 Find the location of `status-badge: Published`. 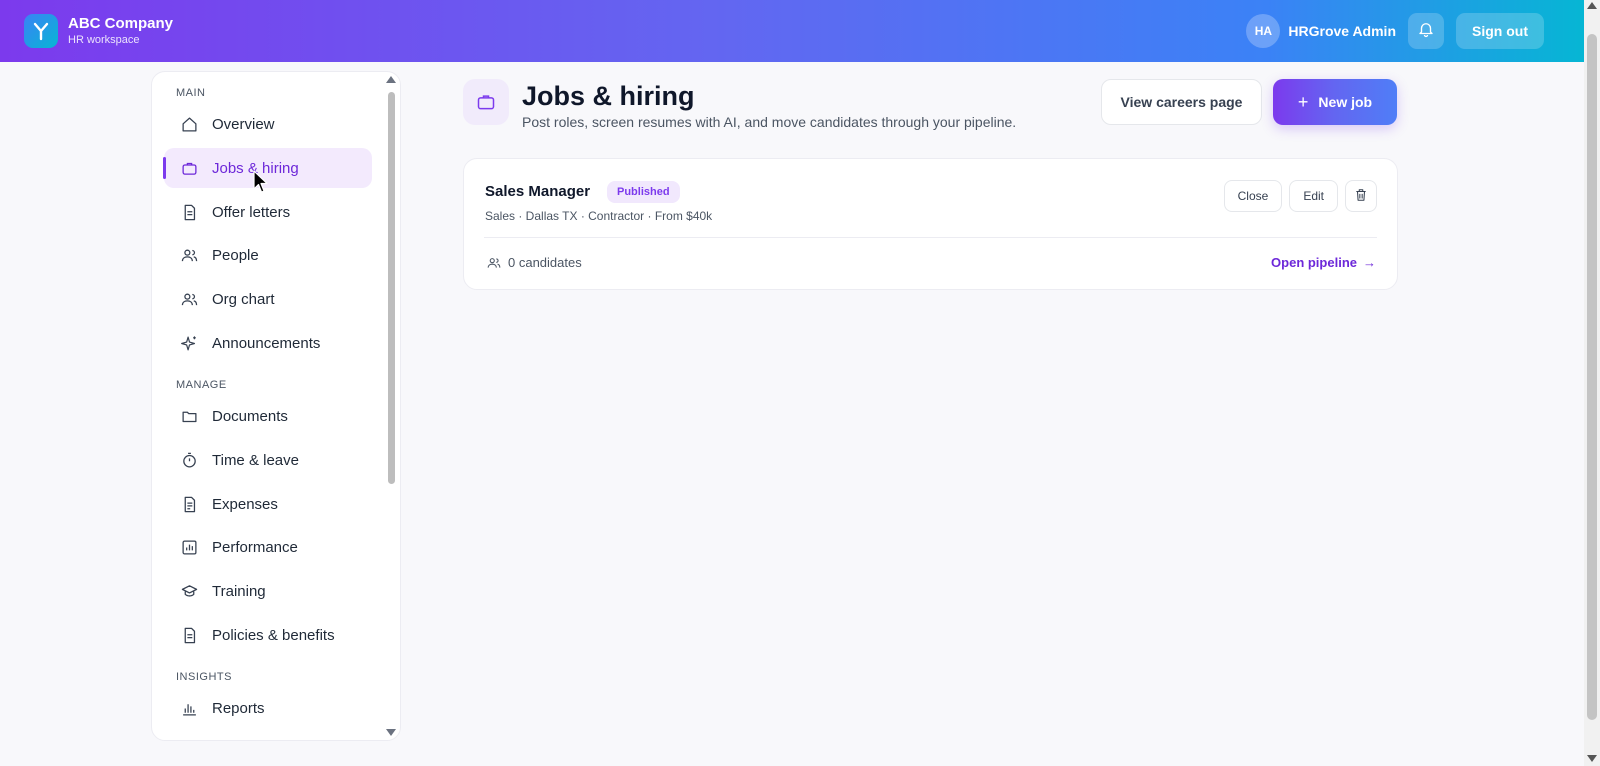

status-badge: Published is located at coordinates (643, 192).